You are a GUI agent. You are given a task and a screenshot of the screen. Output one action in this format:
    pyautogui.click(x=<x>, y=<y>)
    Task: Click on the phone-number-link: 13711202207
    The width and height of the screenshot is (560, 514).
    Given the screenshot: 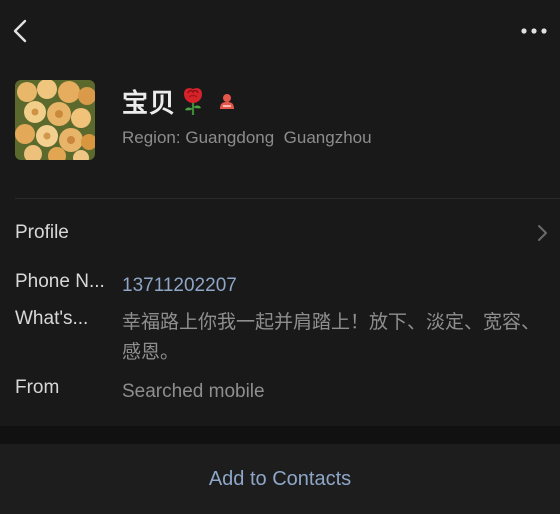 What is the action you would take?
    pyautogui.click(x=332, y=286)
    